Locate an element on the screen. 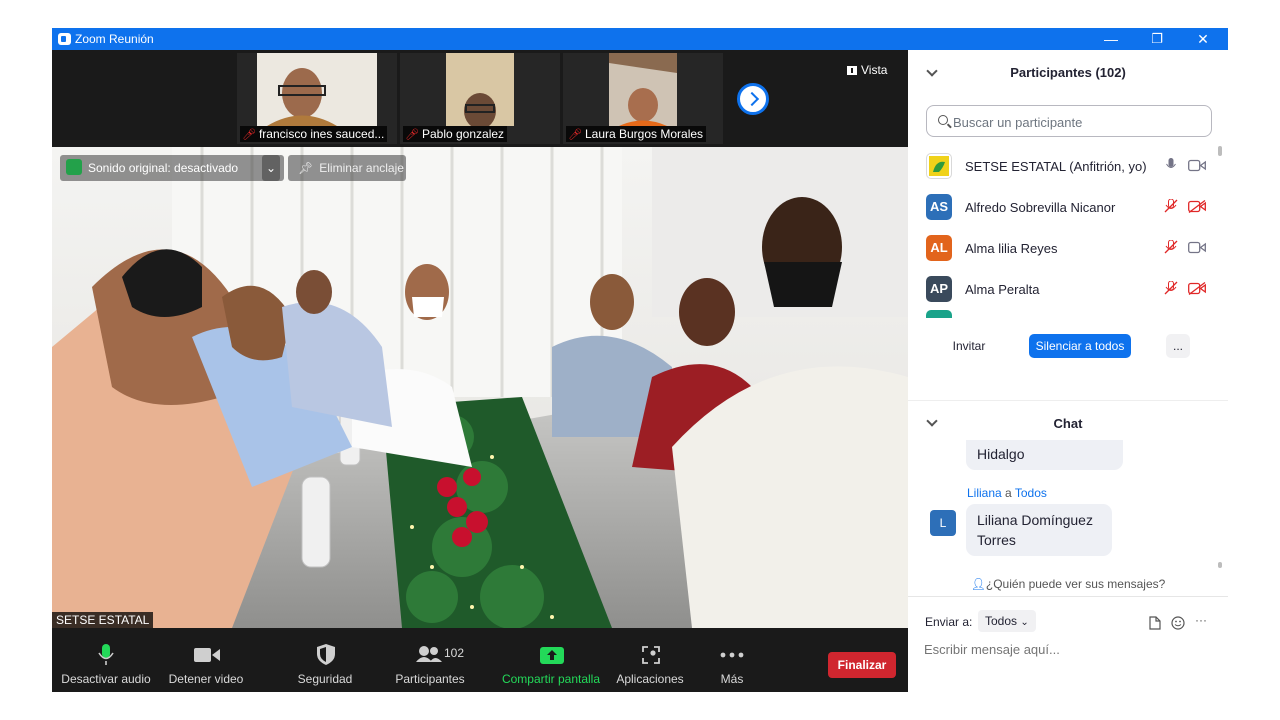  chat-composer: Enviar a: Todos ⌄ ··· is located at coordinates (1068, 644).